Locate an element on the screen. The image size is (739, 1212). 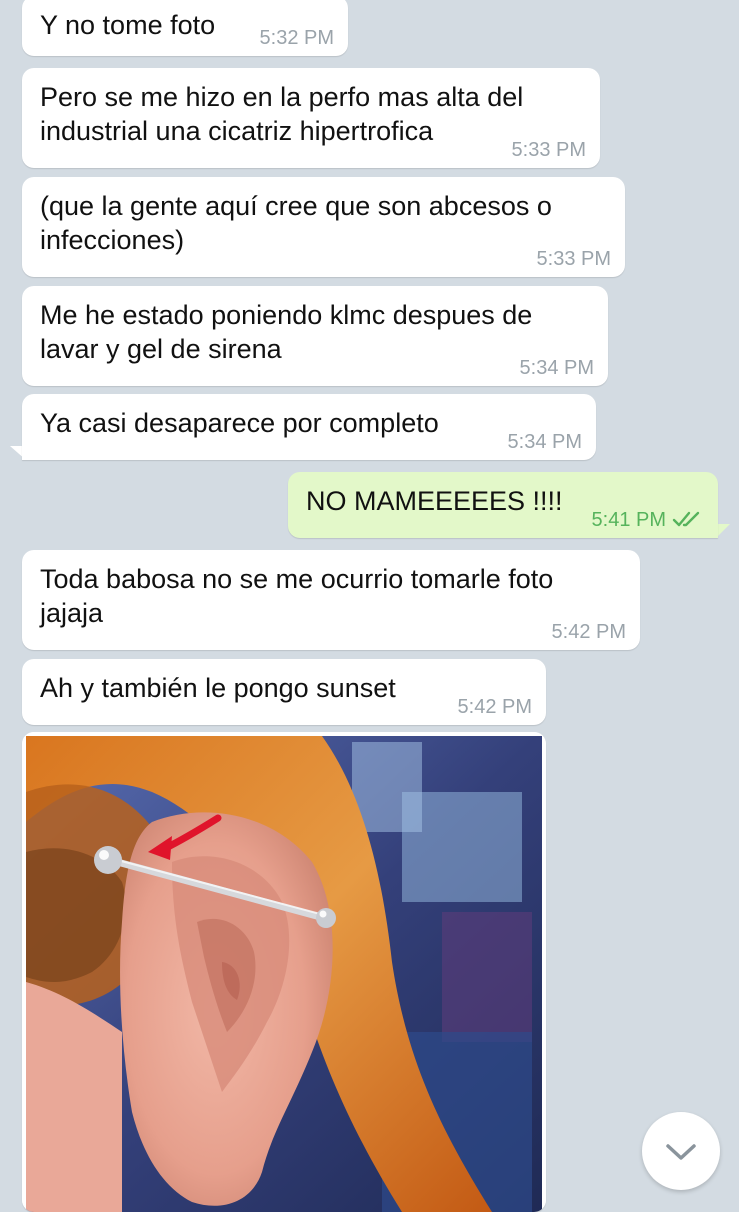
message-time: 5:41 PM is located at coordinates (628, 520).